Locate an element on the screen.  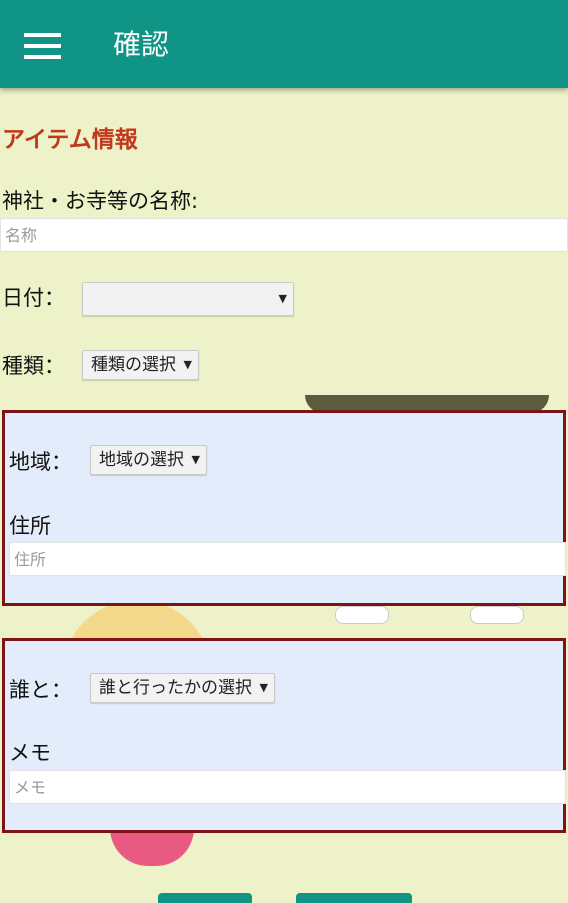
name-input is located at coordinates (284, 235).